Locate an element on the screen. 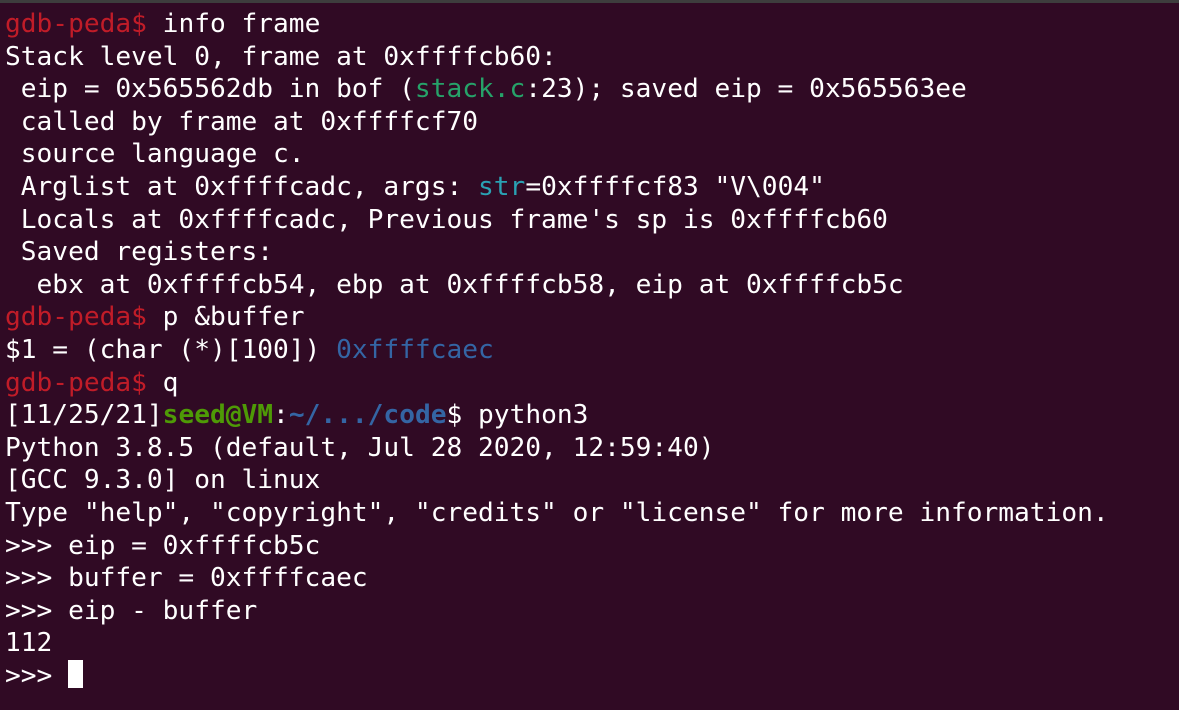 The image size is (1179, 710). output-text: eip = 0x565562db in bof ( is located at coordinates (210, 89).